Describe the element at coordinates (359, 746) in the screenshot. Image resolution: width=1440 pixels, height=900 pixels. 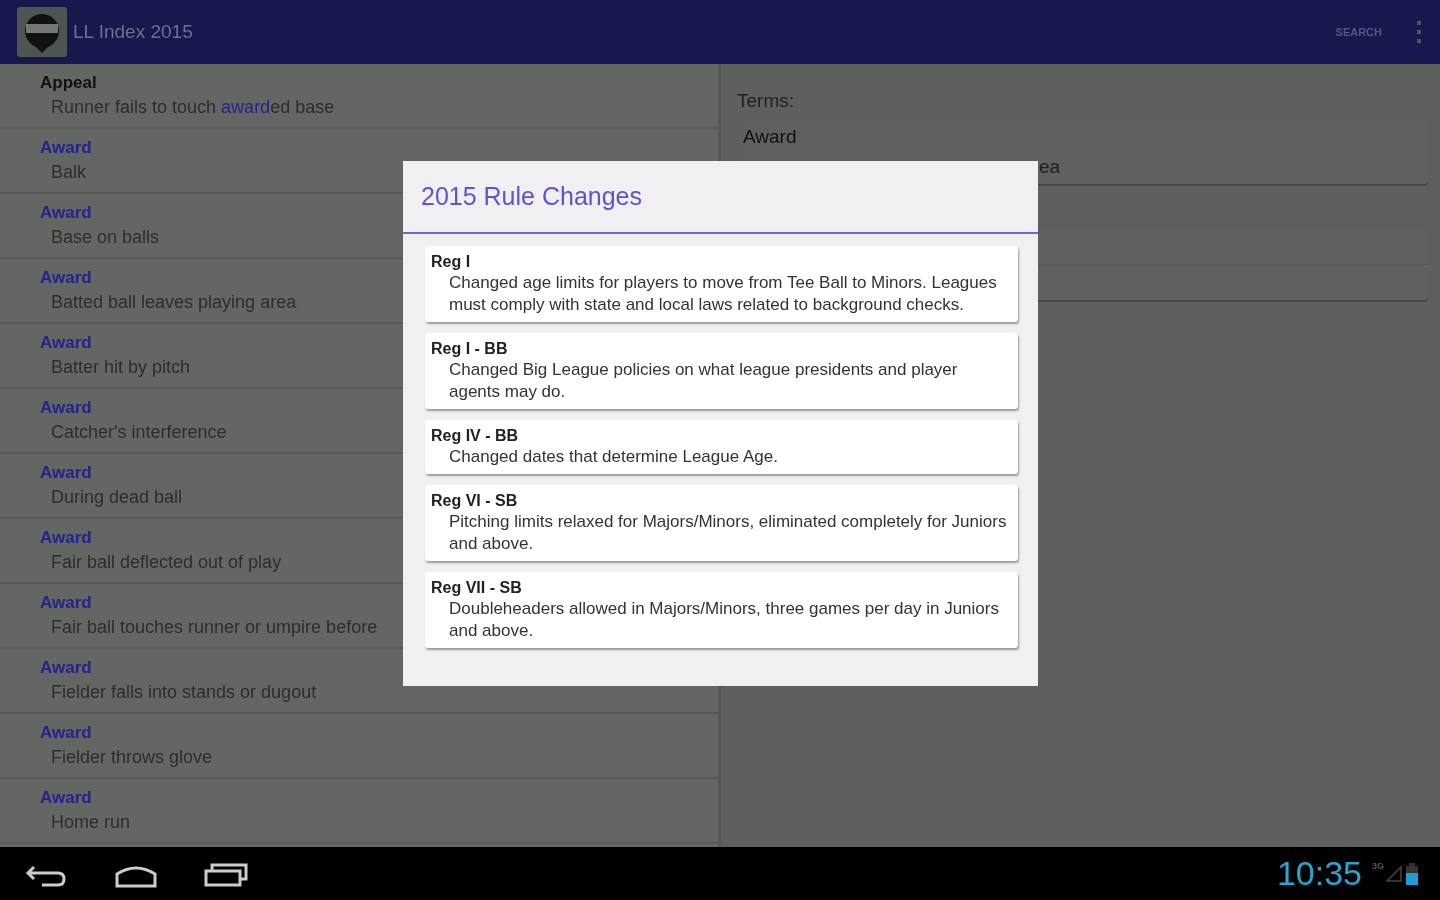
I see `index-list-item: Award Fielder throws glove` at that location.